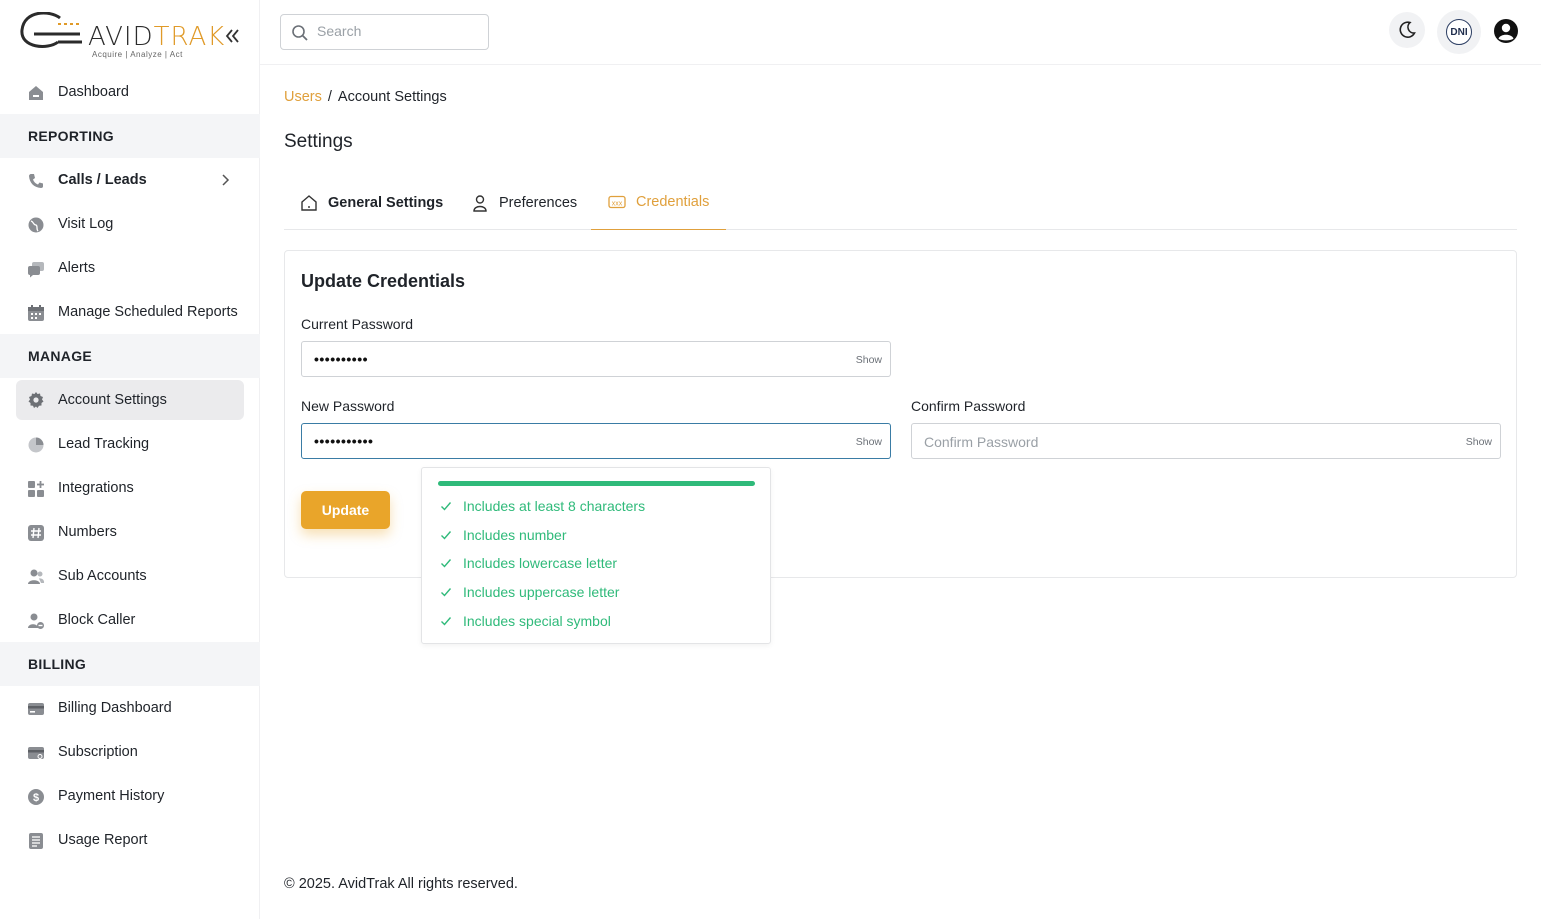  Describe the element at coordinates (36, 489) in the screenshot. I see `grid-plus-icon` at that location.